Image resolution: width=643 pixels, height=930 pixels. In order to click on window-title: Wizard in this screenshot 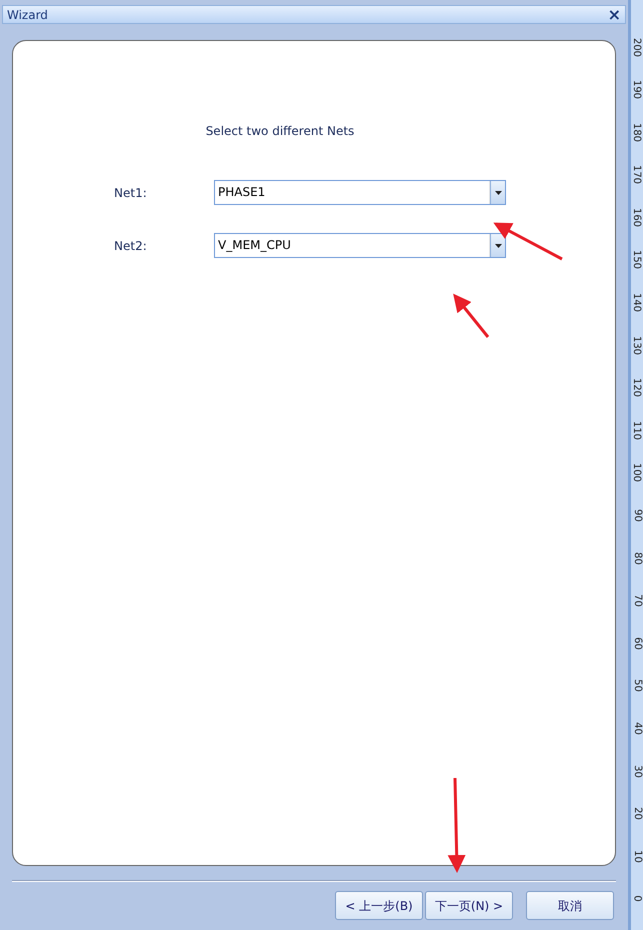, I will do `click(27, 15)`.